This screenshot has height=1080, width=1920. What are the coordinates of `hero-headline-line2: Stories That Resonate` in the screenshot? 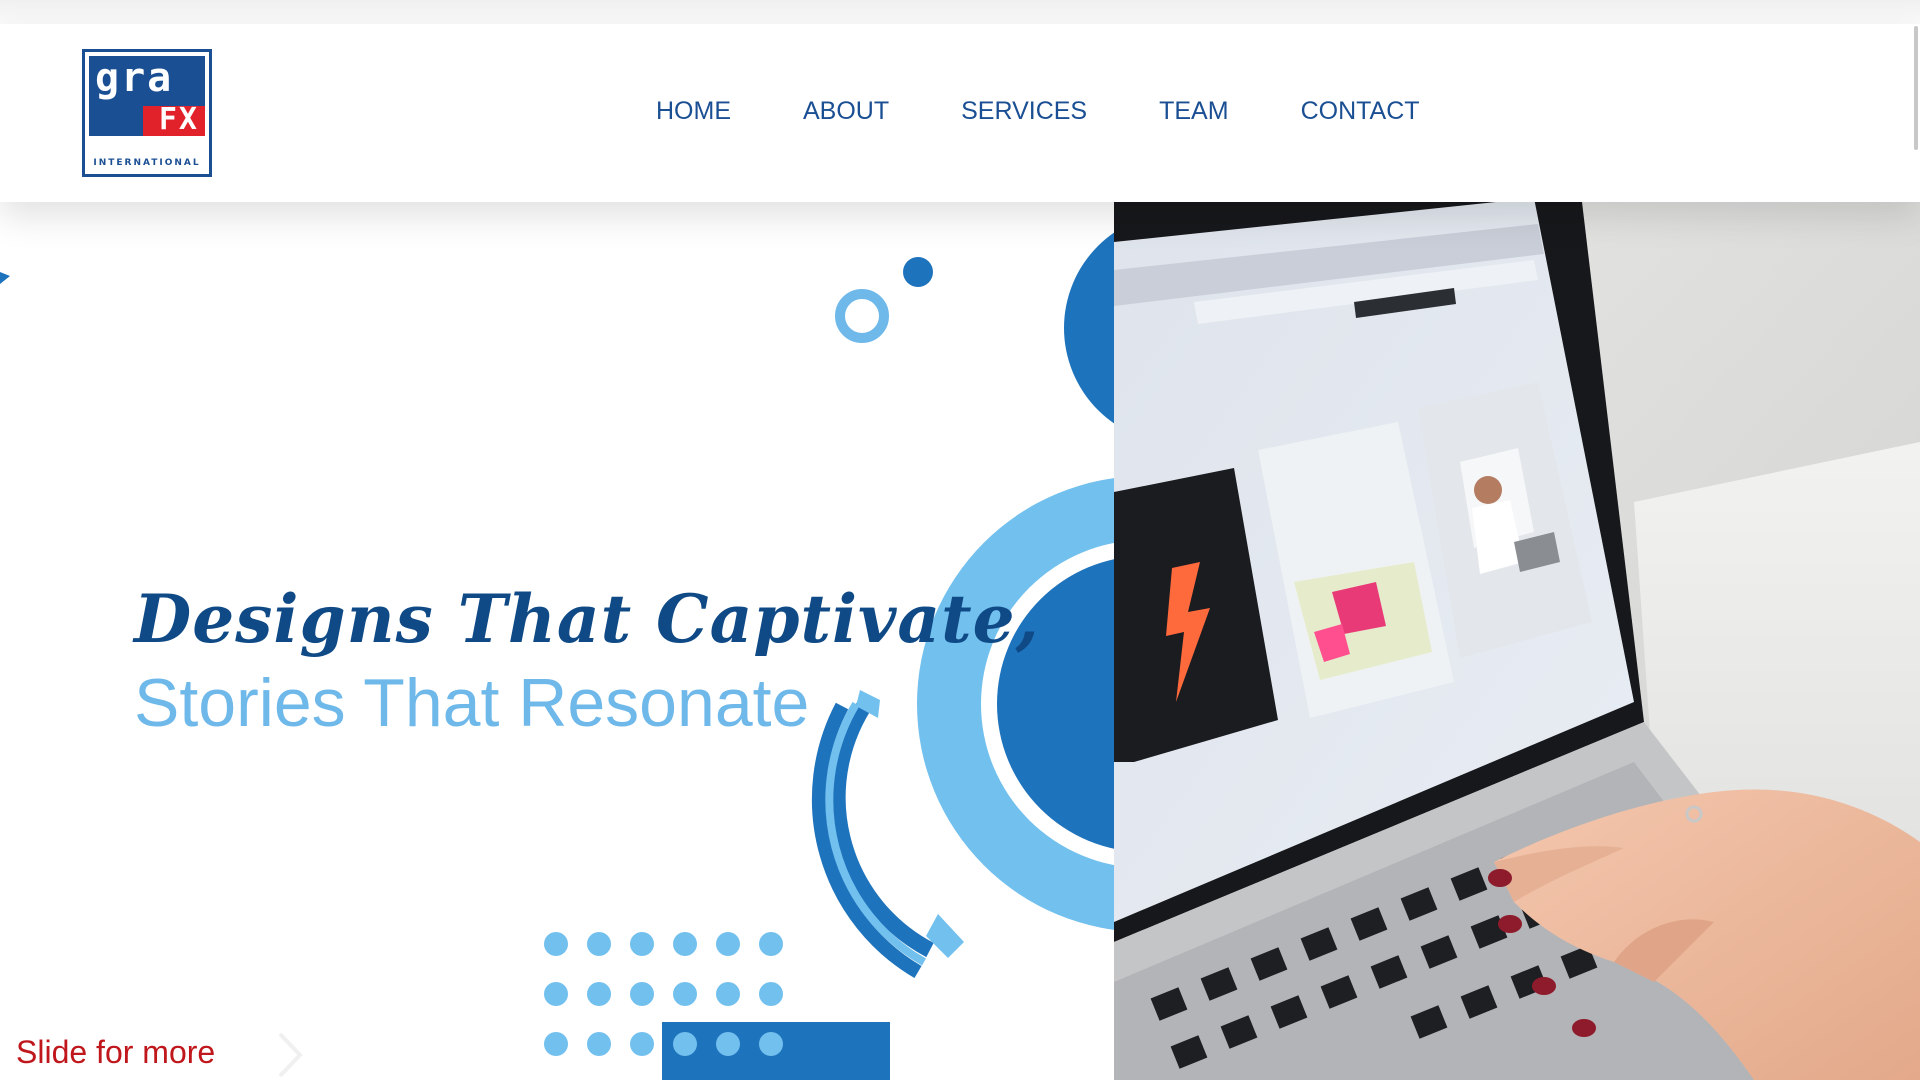 It's located at (472, 703).